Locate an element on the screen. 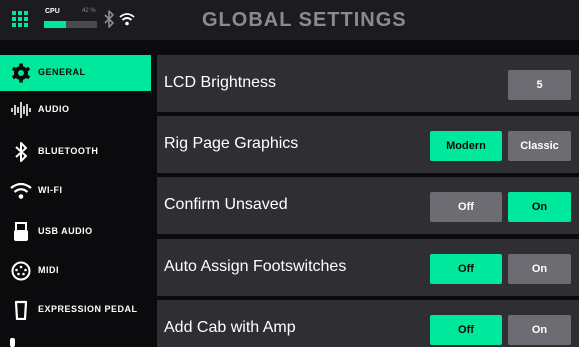  sidebar-item-label: WI-FI is located at coordinates (50, 190).